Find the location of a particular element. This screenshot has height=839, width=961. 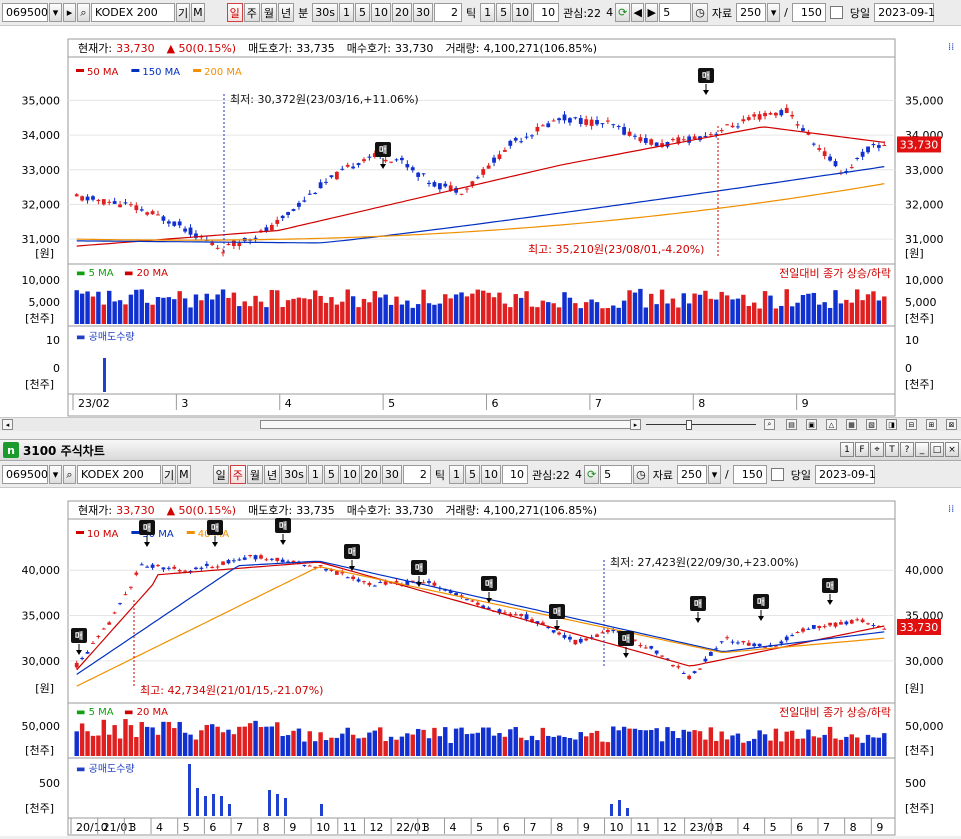

tick-5-button-b: 5 is located at coordinates (472, 474).